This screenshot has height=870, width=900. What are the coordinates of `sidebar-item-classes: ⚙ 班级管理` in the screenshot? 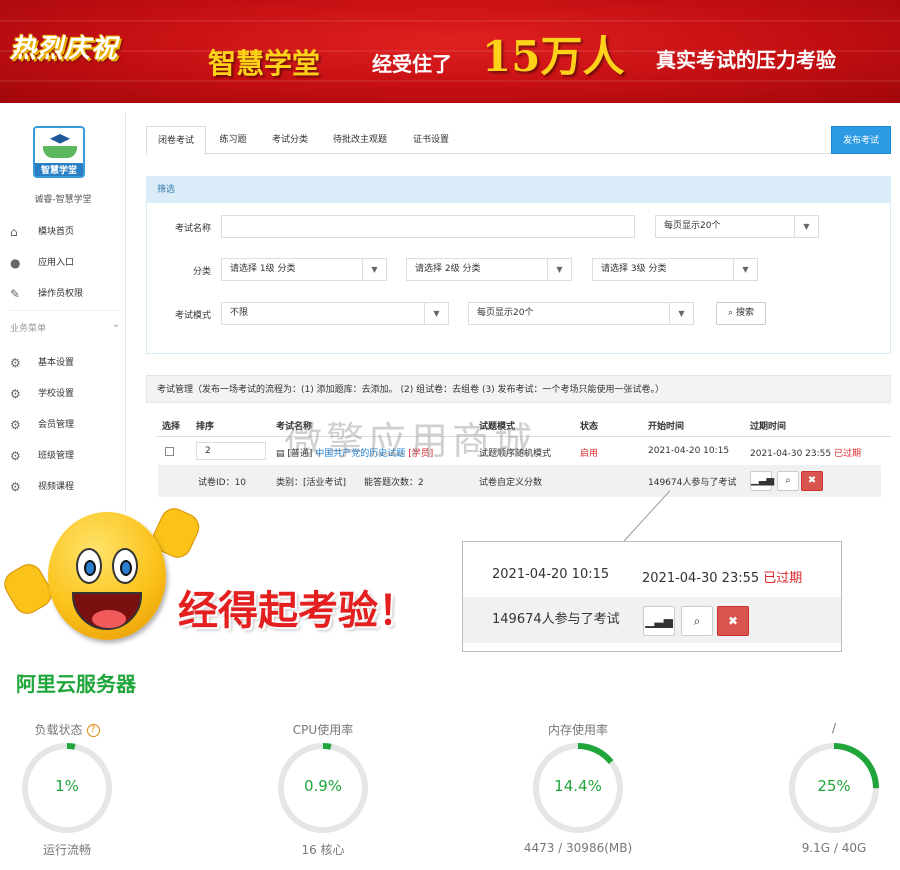 It's located at (42, 455).